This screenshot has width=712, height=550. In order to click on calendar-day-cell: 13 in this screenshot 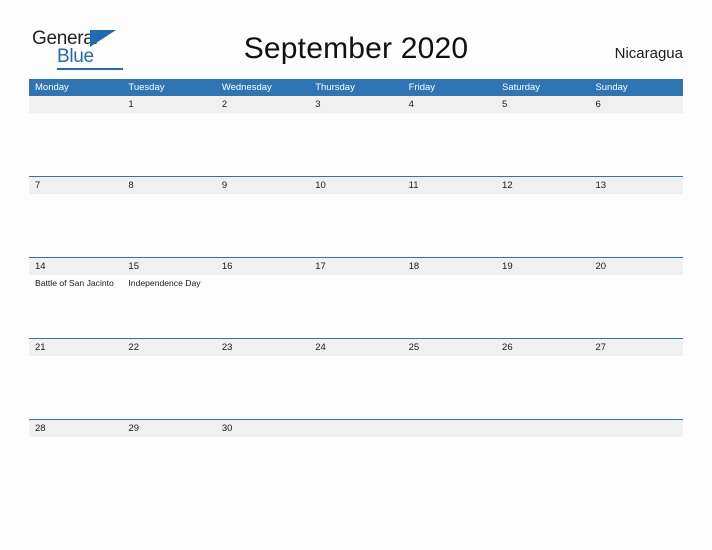, I will do `click(635, 217)`.